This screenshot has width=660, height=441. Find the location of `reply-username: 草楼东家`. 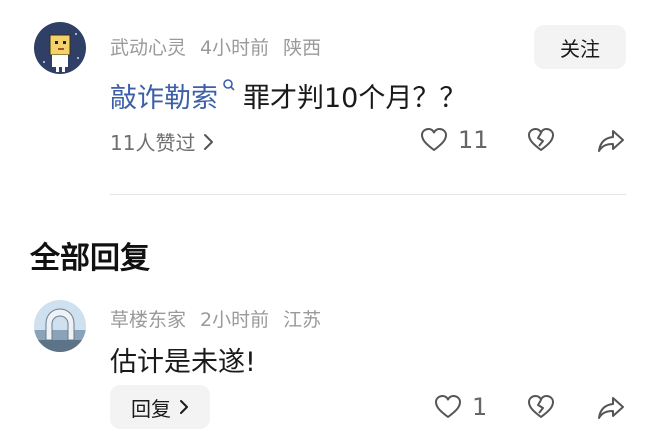

reply-username: 草楼东家 is located at coordinates (148, 318).